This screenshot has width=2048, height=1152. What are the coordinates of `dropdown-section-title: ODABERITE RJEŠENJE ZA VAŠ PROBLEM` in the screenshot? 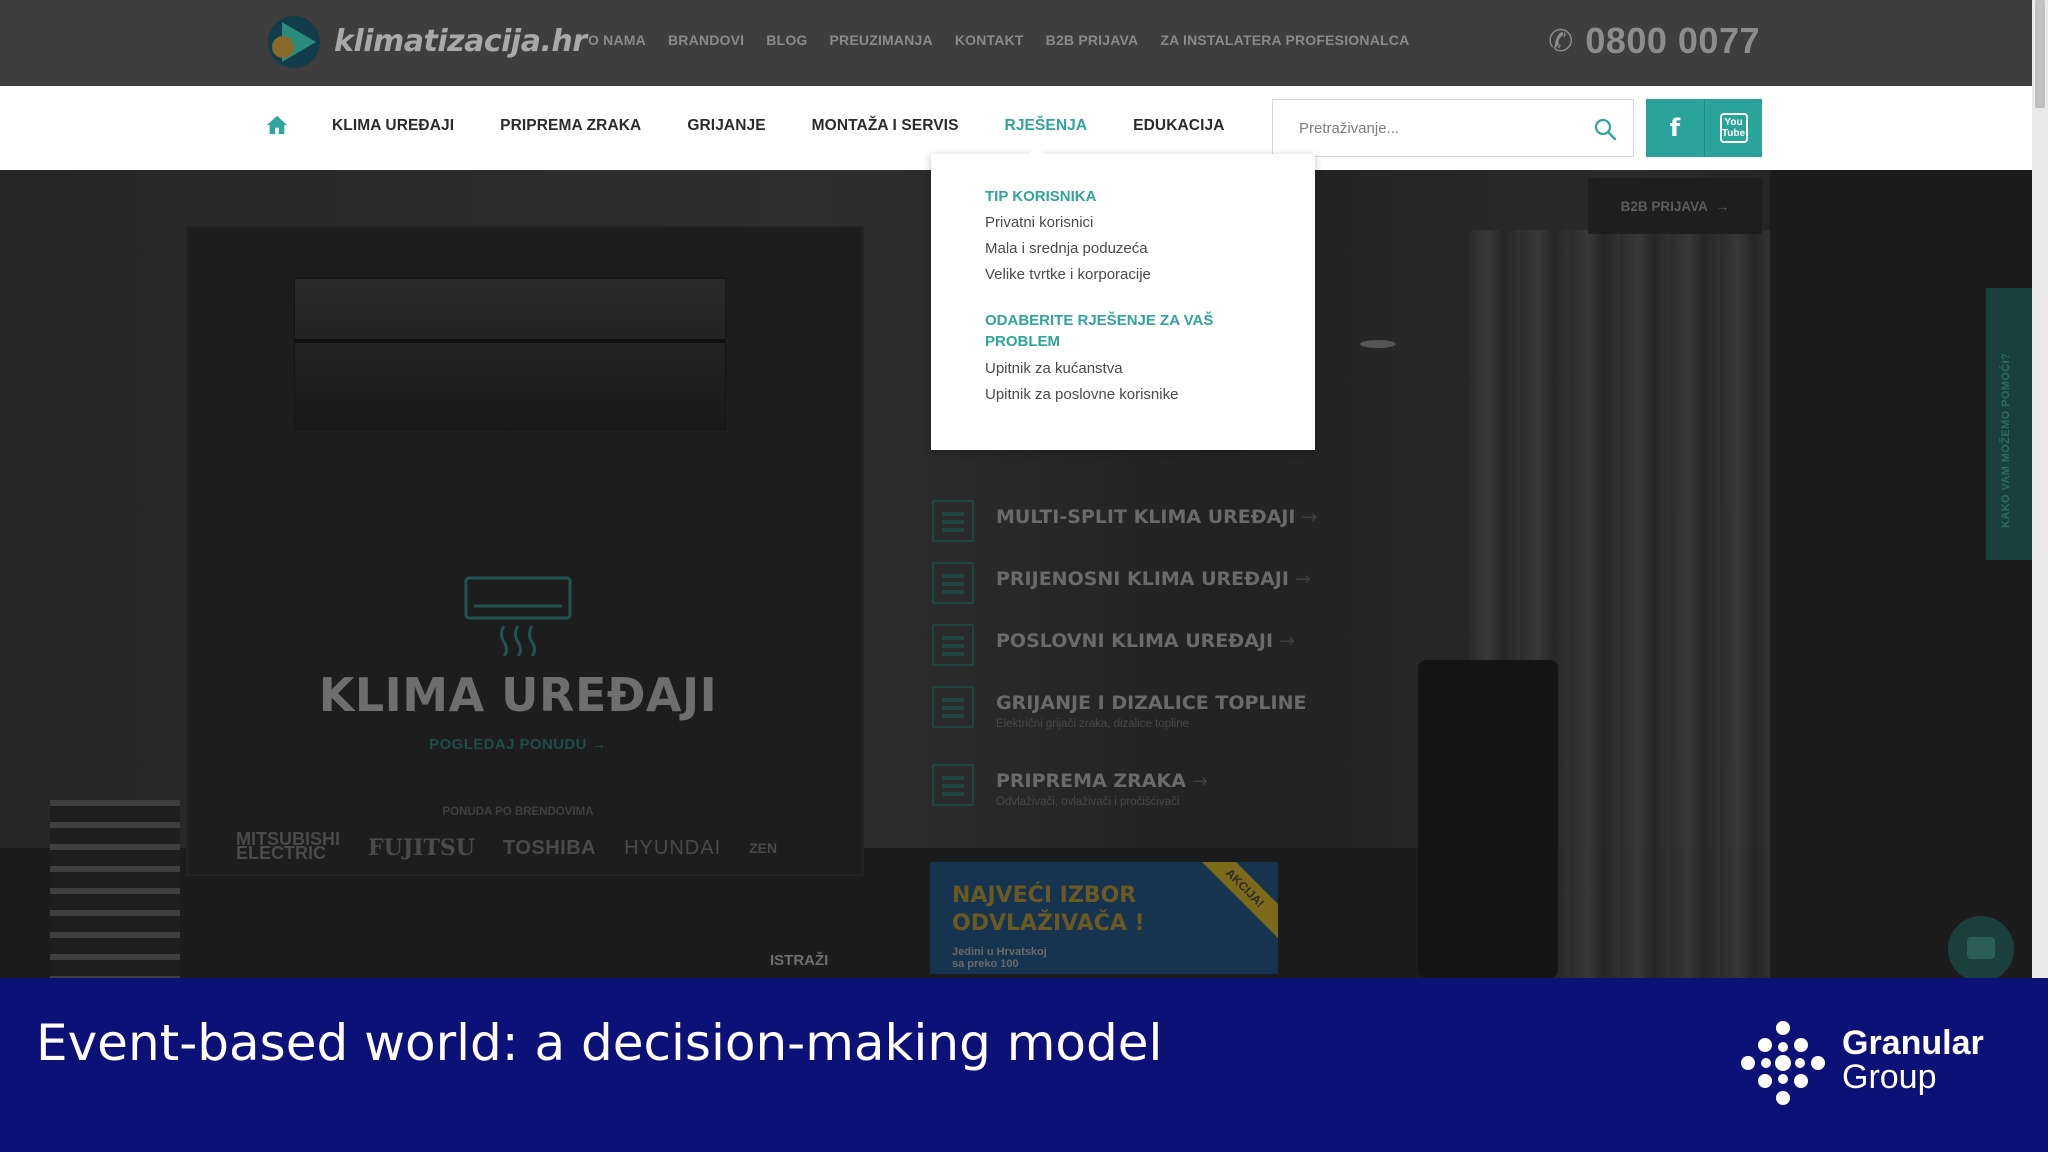 It's located at (1099, 331).